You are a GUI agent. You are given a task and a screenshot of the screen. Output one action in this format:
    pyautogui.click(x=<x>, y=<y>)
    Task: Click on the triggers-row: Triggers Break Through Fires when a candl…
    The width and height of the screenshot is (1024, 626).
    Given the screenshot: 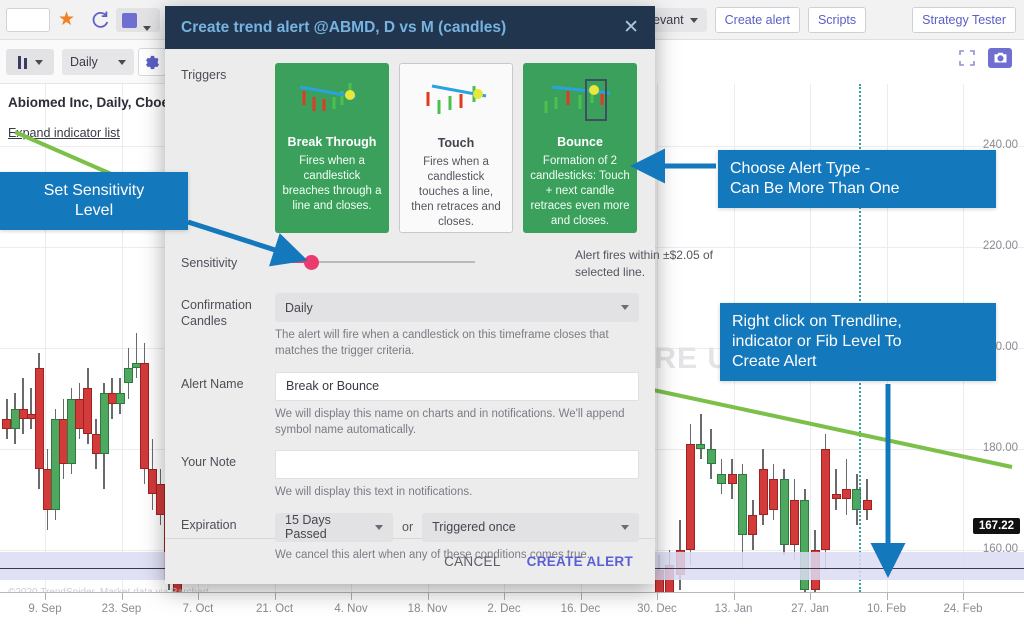 What is the action you would take?
    pyautogui.click(x=410, y=148)
    